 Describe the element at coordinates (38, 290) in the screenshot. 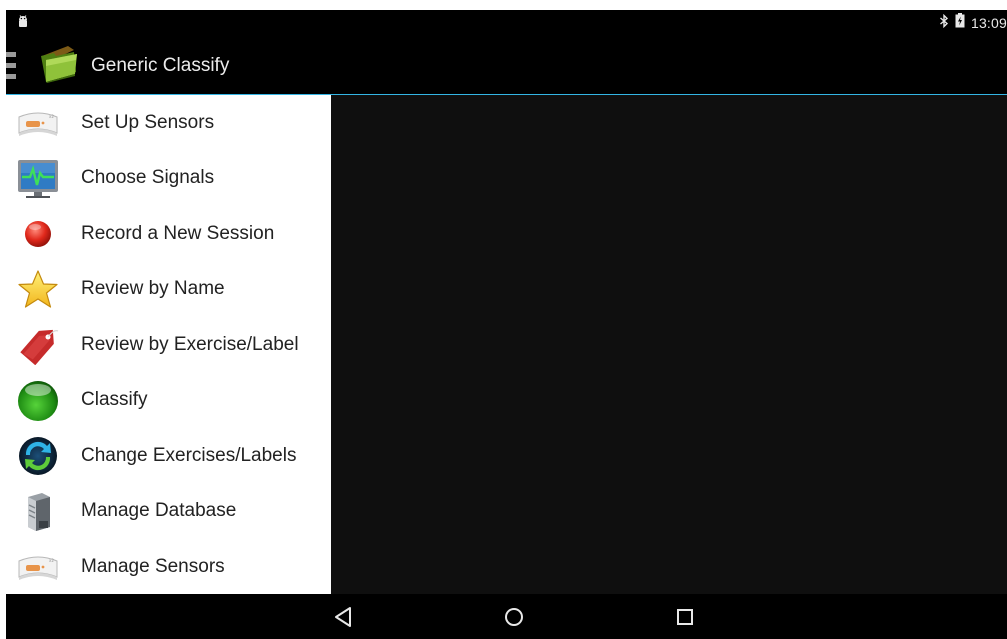

I see `star-icon` at that location.